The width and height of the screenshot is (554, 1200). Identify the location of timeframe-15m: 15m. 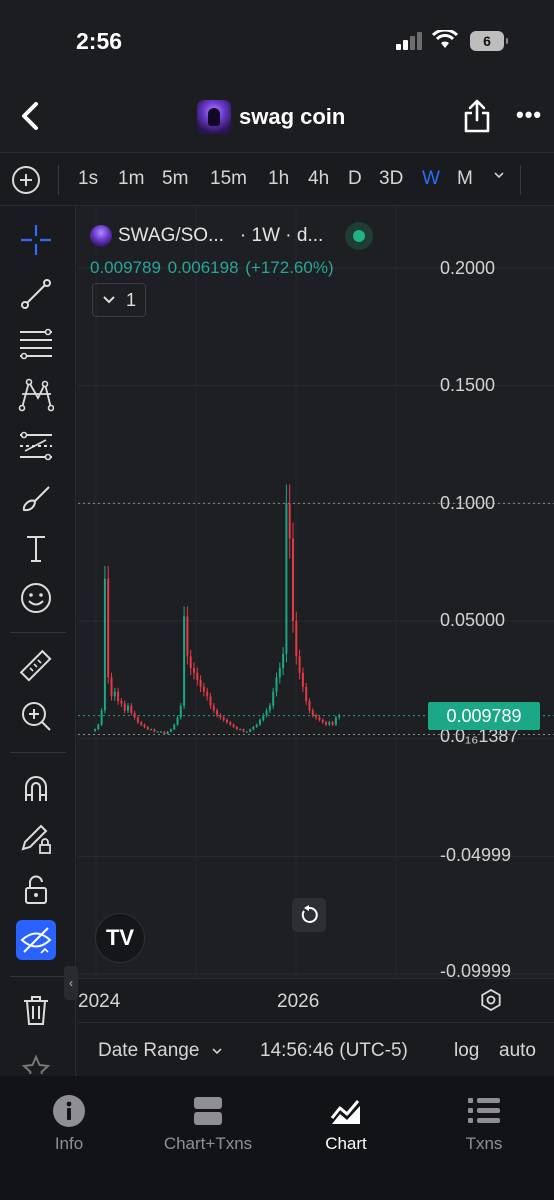
(228, 179).